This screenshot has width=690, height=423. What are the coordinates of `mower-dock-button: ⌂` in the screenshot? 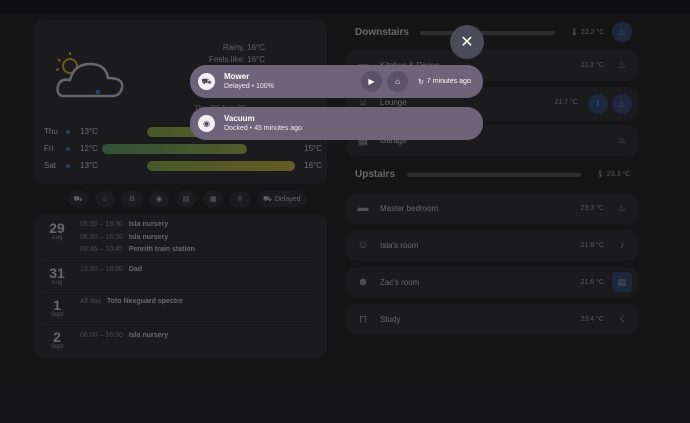 It's located at (397, 81).